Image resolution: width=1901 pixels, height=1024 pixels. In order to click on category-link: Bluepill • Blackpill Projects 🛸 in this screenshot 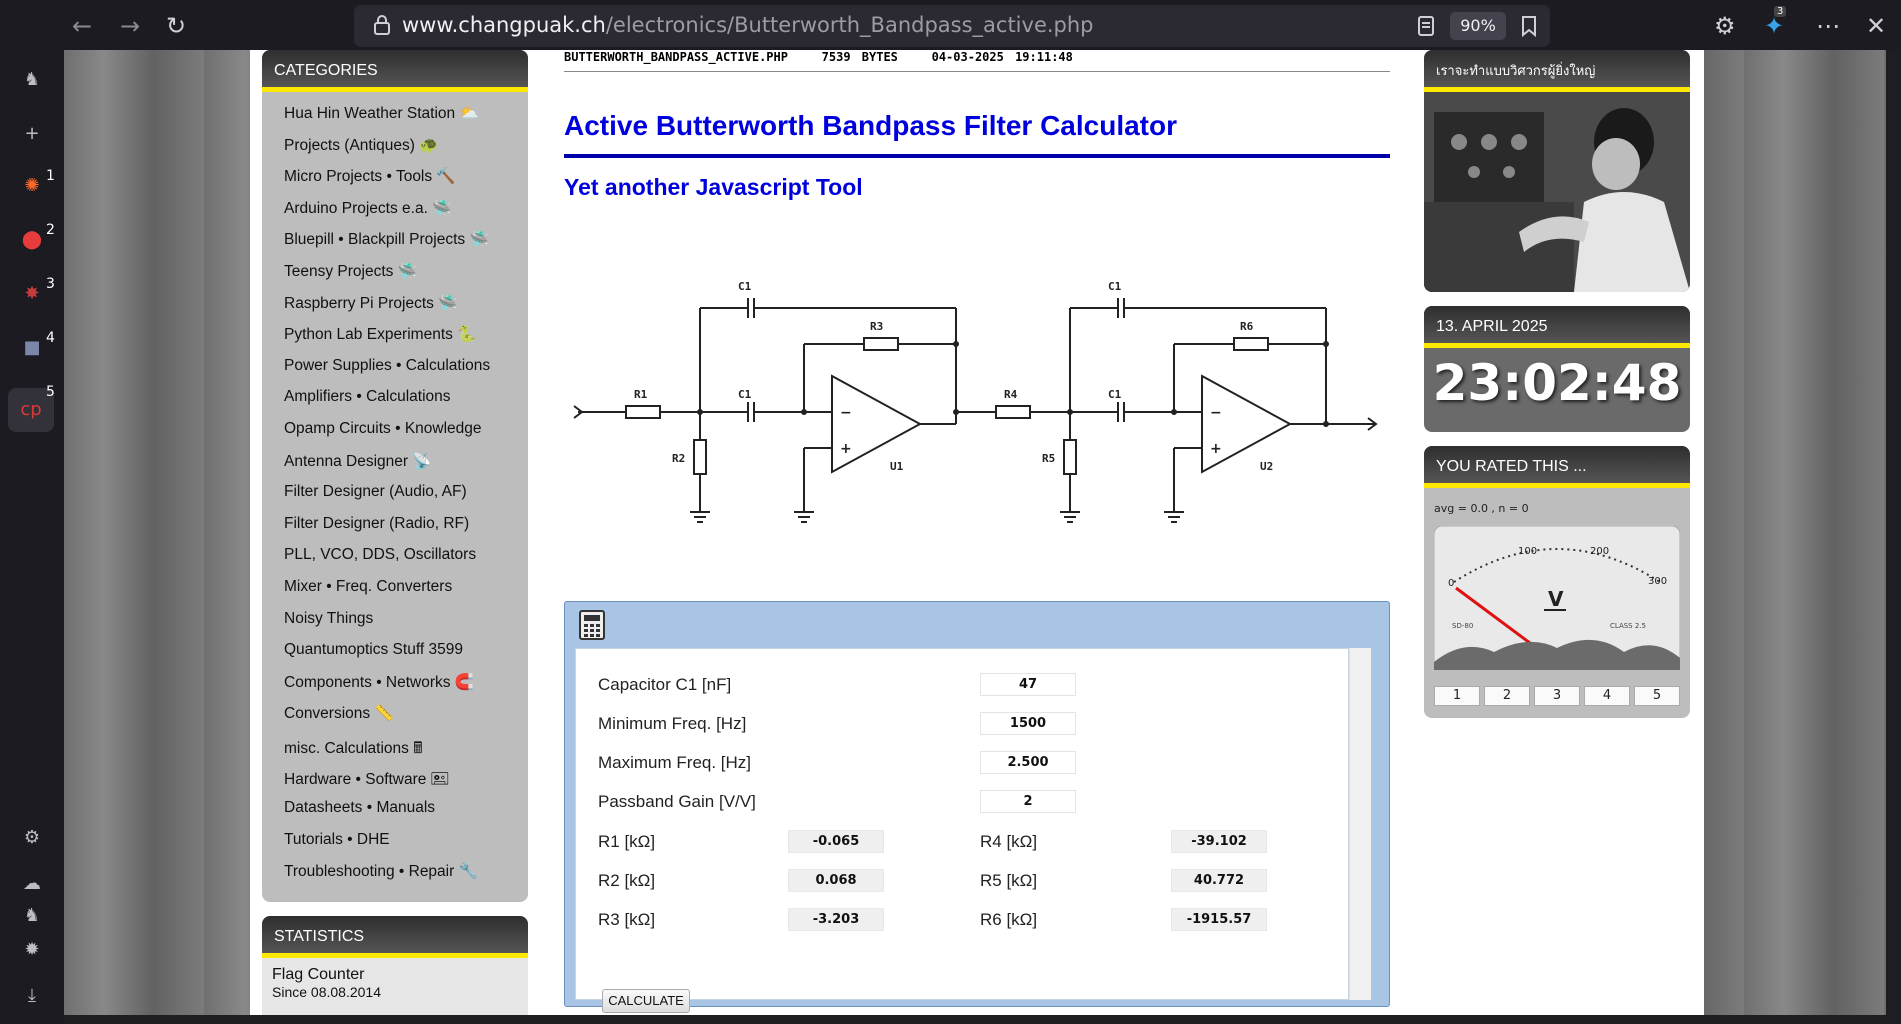, I will do `click(406, 246)`.